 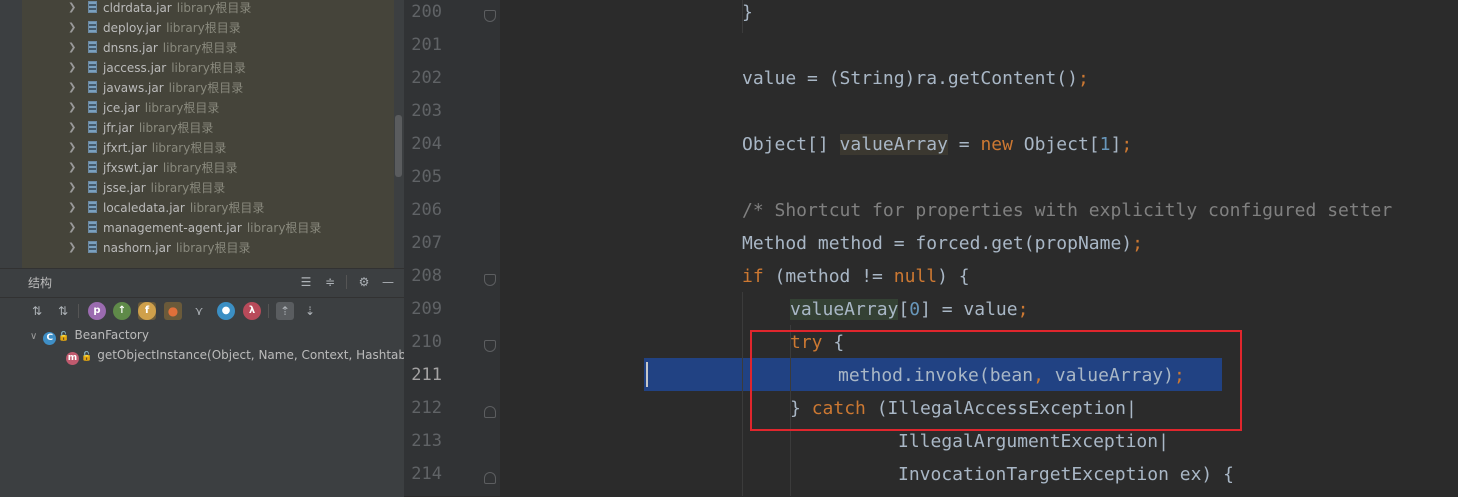 I want to click on anonymous-icon: ⋎, so click(x=199, y=311).